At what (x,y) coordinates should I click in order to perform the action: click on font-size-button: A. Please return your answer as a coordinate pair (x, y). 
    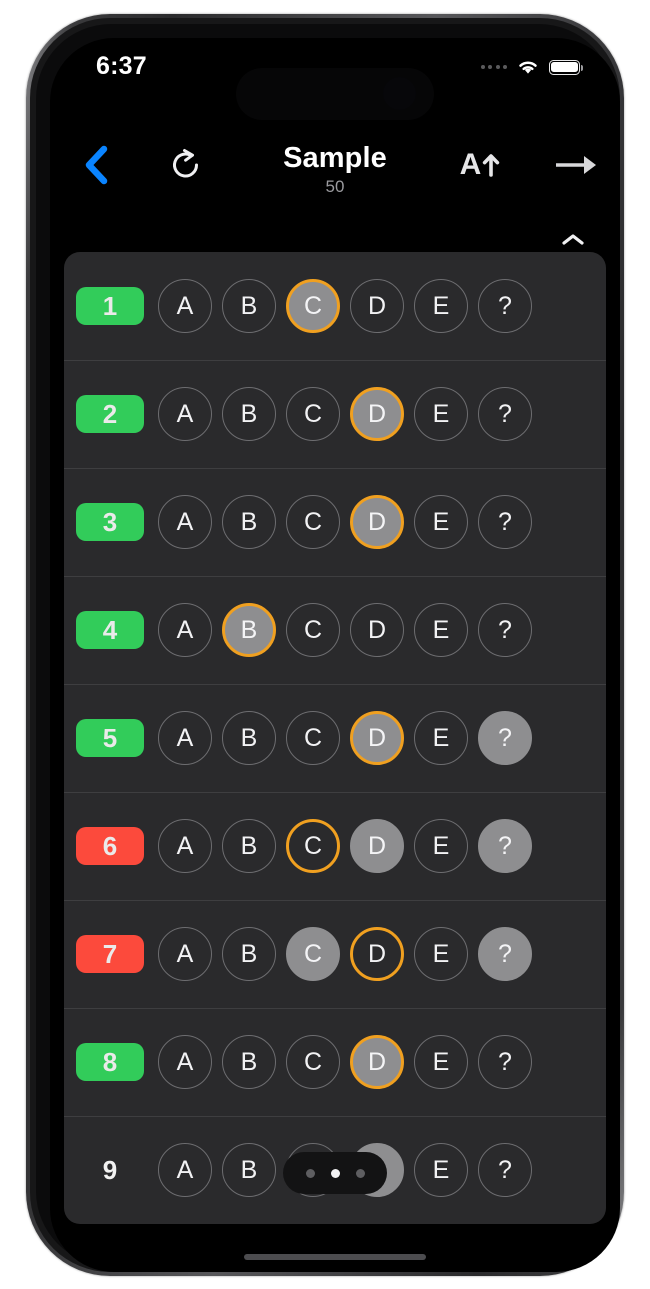
    Looking at the image, I should click on (480, 165).